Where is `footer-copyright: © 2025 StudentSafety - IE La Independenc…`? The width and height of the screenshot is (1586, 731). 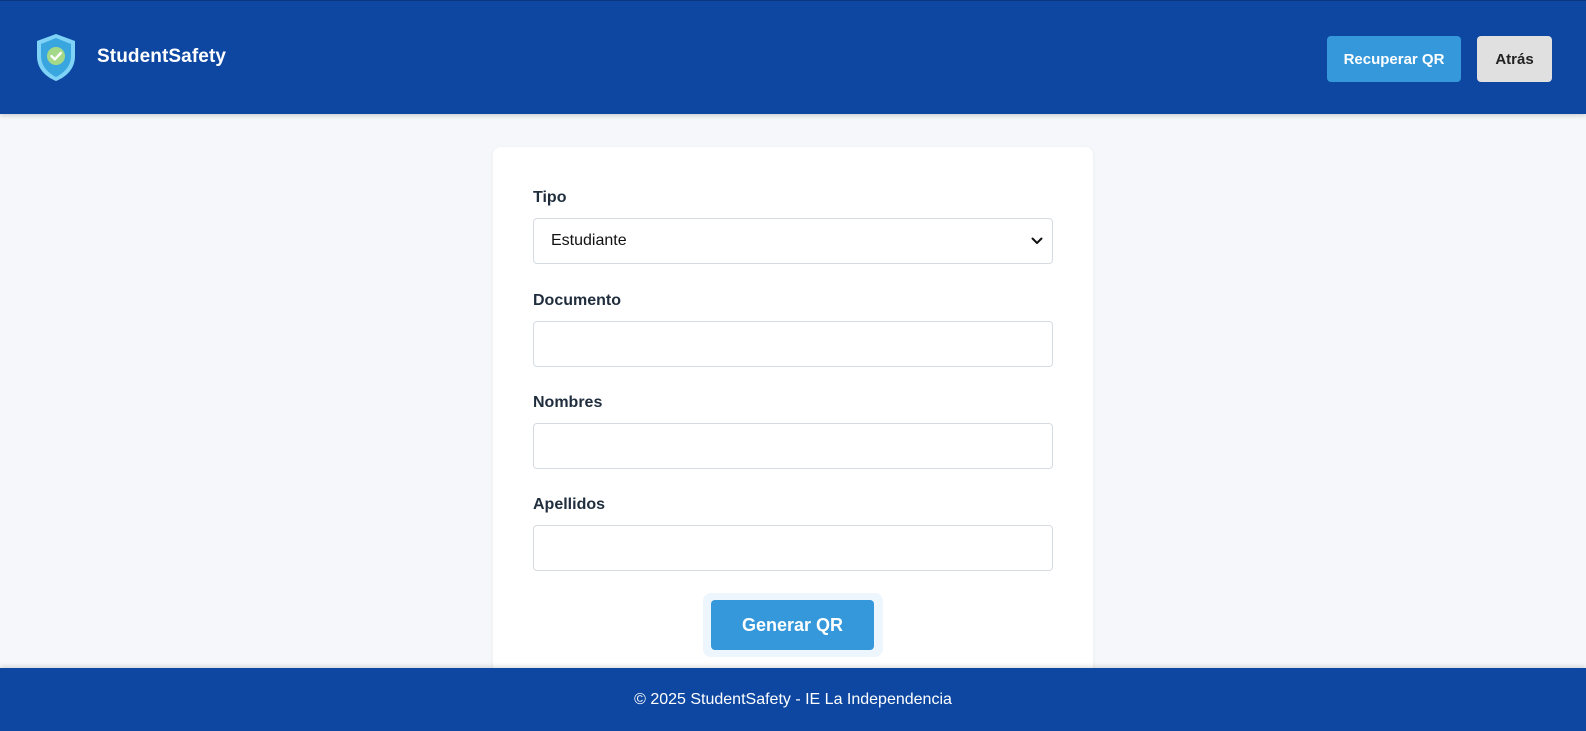 footer-copyright: © 2025 StudentSafety - IE La Independenc… is located at coordinates (793, 699).